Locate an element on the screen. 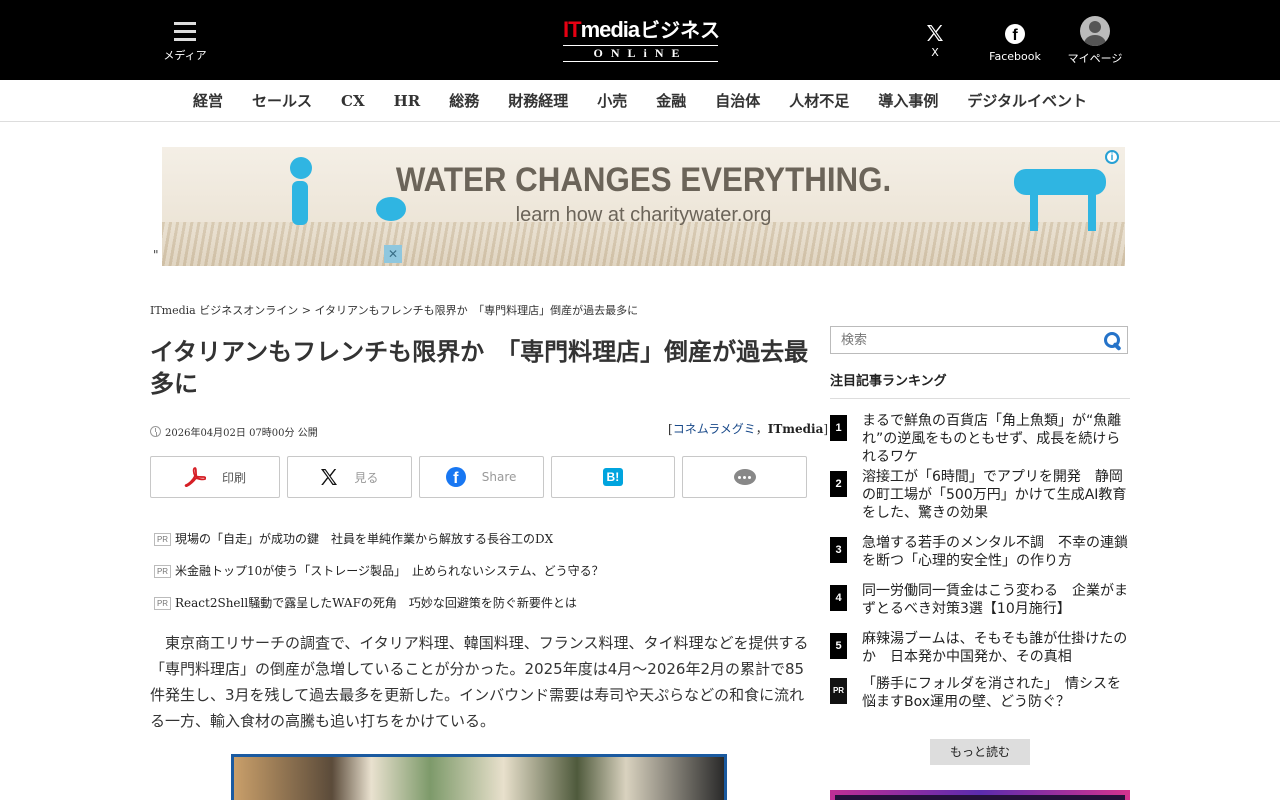 Image resolution: width=1280 pixels, height=800 pixels. breadcrumb-current: イタリアンもフレンチも限界か 「専門料理店」倒産が過去最多に is located at coordinates (476, 310).